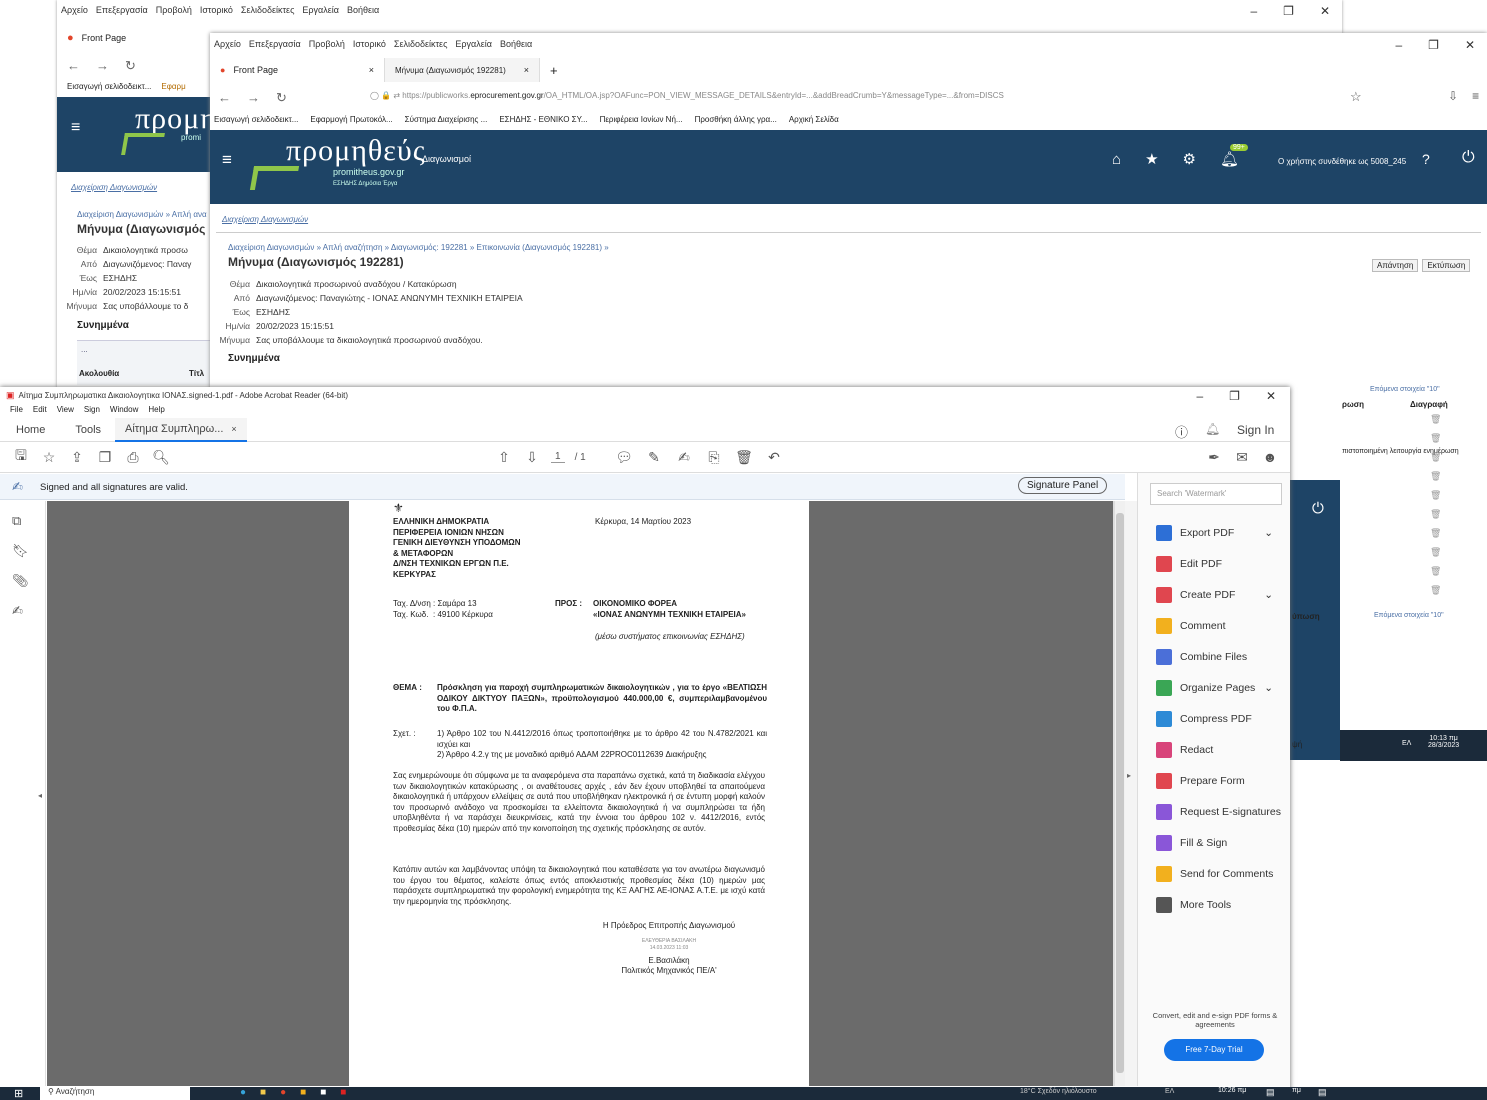  What do you see at coordinates (161, 457) in the screenshot?
I see `search-icon: 🔍︎` at bounding box center [161, 457].